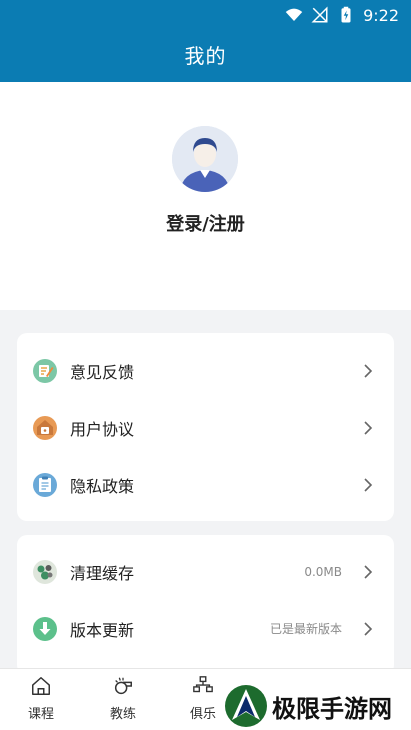 This screenshot has width=411, height=730. Describe the element at coordinates (45, 484) in the screenshot. I see `privacy-icon` at that location.